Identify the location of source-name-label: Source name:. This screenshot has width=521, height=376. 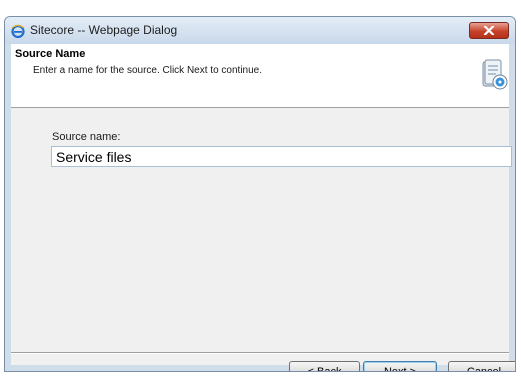
(86, 137).